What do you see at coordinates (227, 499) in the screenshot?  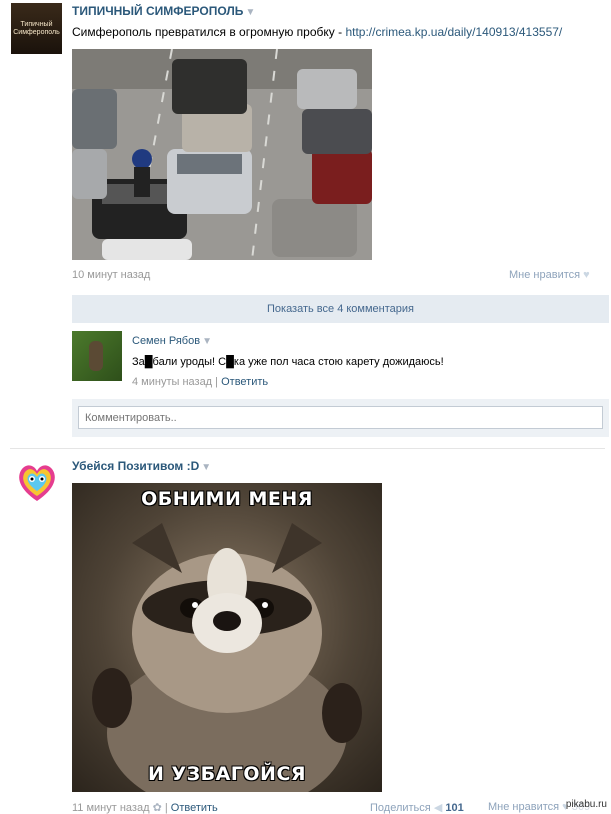 I see `meme-top-text: ОБНИМИ МЕНЯ` at bounding box center [227, 499].